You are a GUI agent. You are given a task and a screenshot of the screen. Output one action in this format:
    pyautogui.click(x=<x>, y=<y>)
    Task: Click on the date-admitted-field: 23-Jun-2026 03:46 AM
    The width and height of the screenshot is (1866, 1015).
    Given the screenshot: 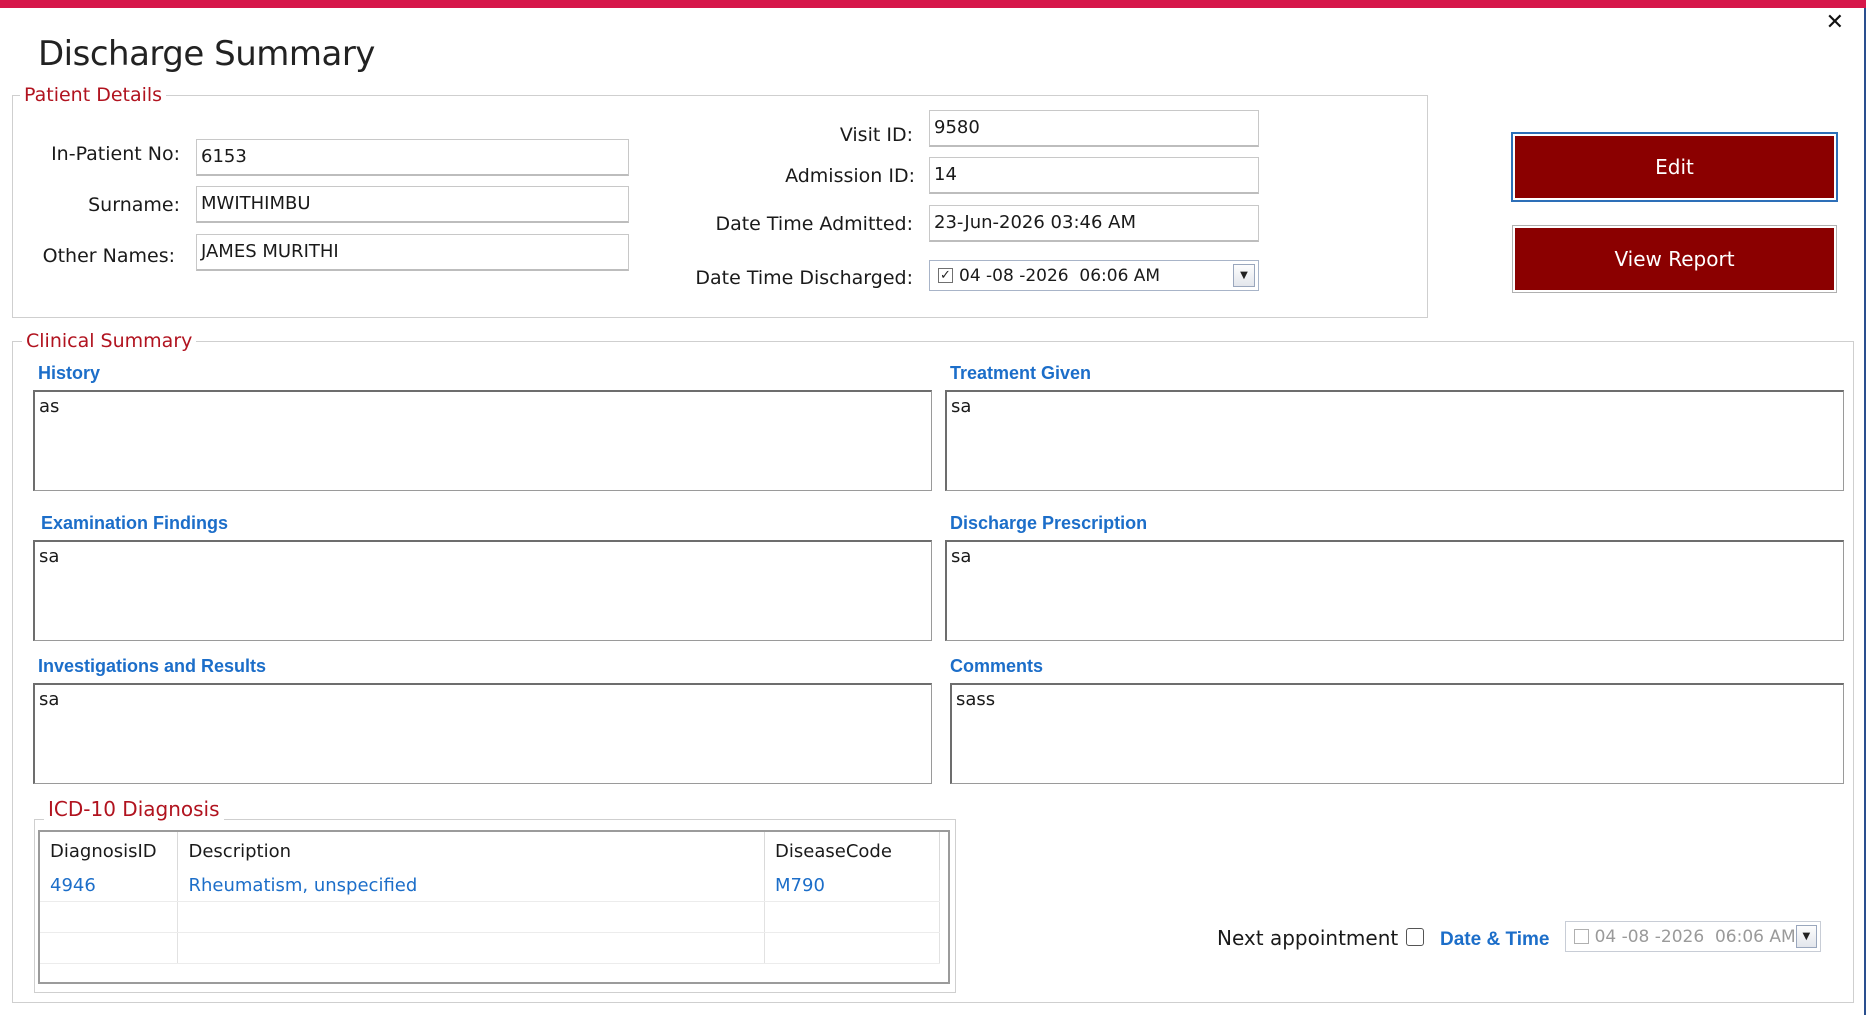 What is the action you would take?
    pyautogui.click(x=1094, y=223)
    